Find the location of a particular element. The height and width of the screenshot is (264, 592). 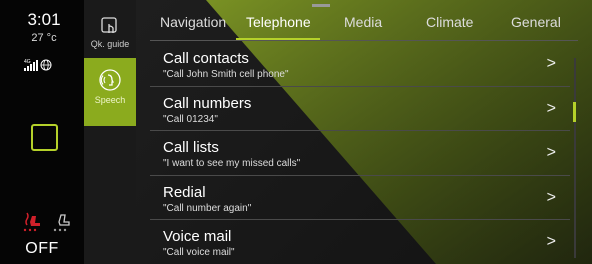

speech-label: Speech is located at coordinates (110, 100).